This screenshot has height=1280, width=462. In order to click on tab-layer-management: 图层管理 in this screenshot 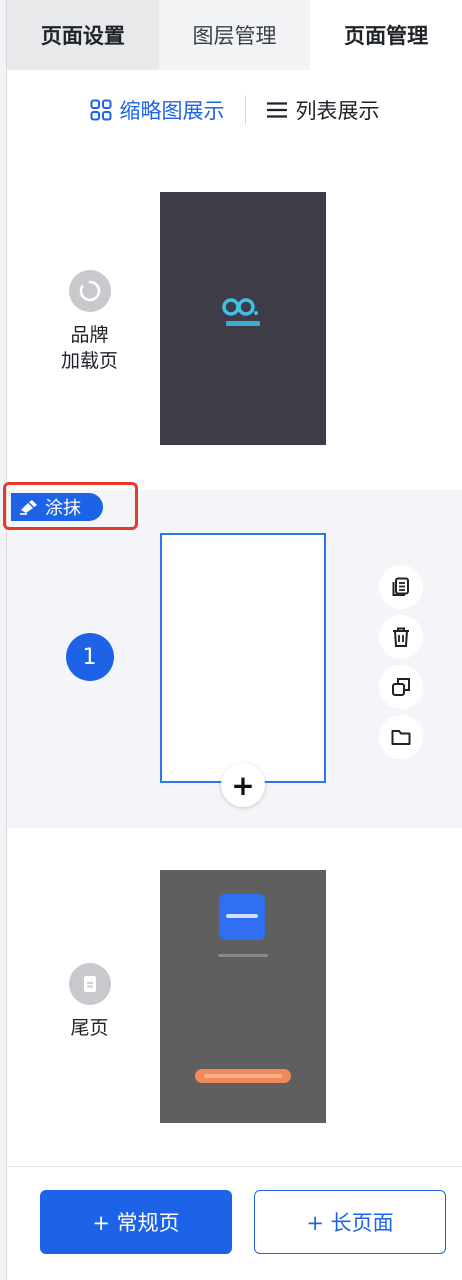, I will do `click(234, 35)`.